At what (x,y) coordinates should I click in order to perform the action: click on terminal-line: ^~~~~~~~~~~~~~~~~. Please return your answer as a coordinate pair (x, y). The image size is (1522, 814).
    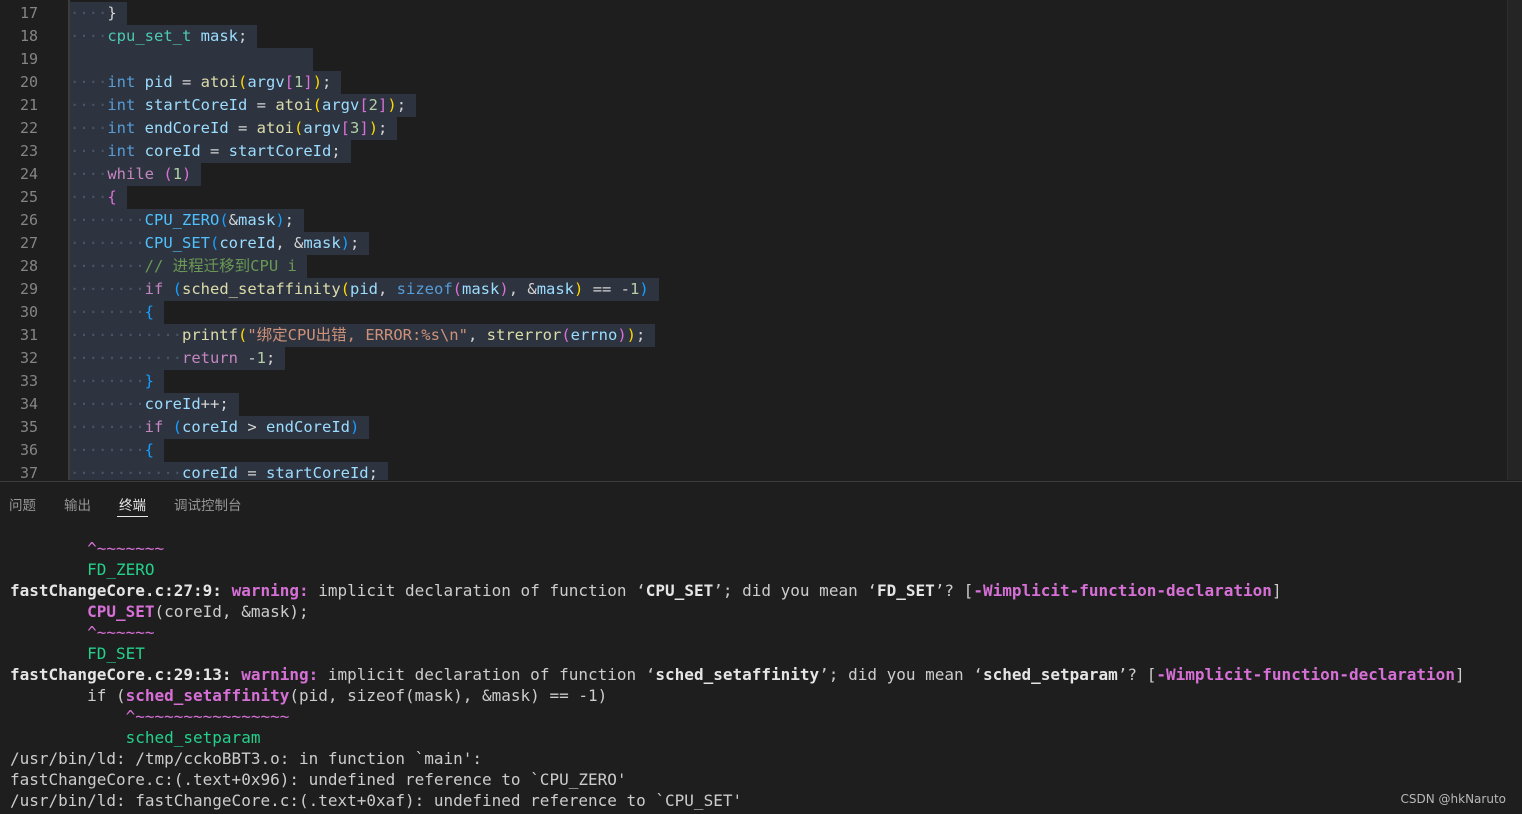
    Looking at the image, I should click on (150, 716).